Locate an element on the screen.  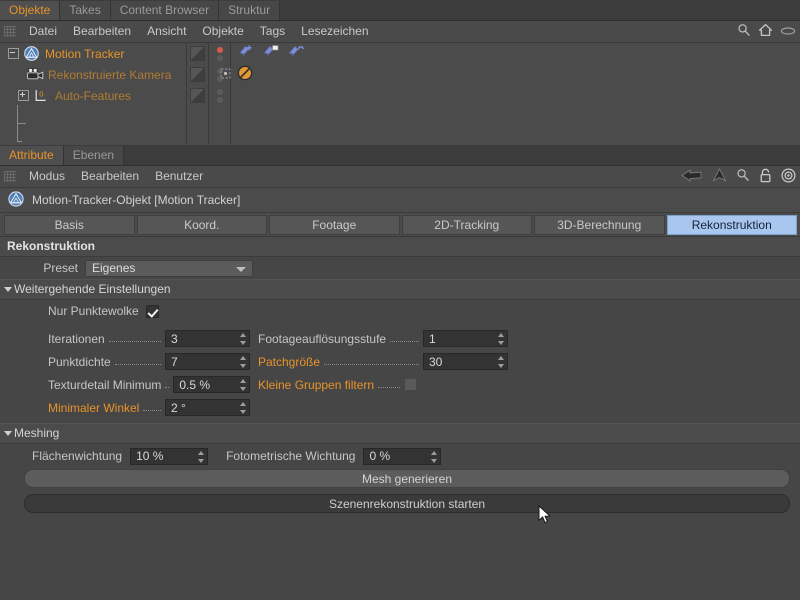
field-value: 3 is located at coordinates (174, 338).